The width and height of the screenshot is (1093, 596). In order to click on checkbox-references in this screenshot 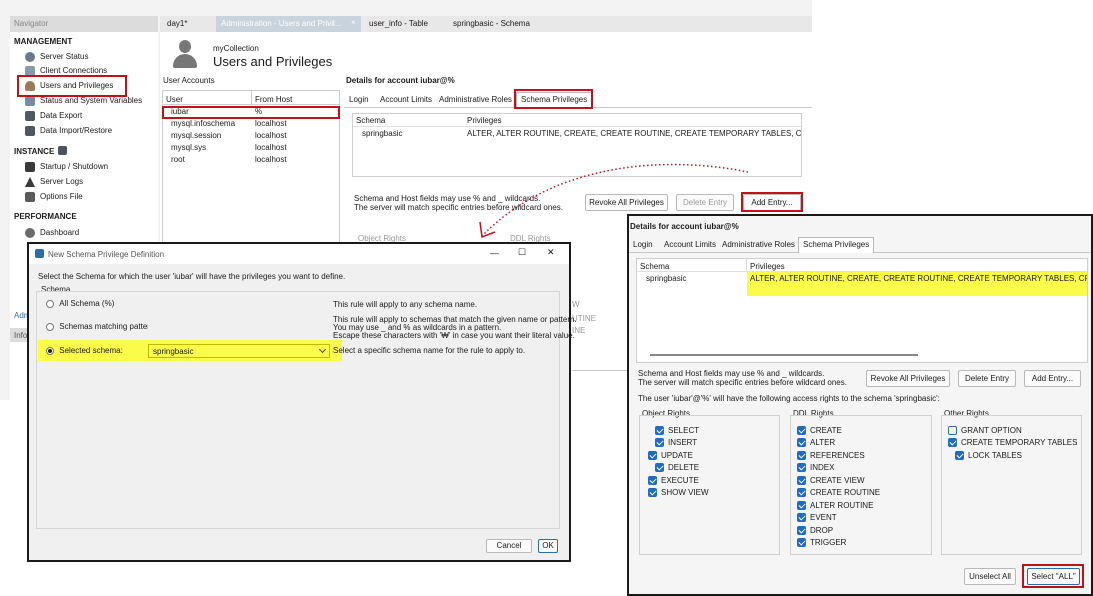, I will do `click(801, 456)`.